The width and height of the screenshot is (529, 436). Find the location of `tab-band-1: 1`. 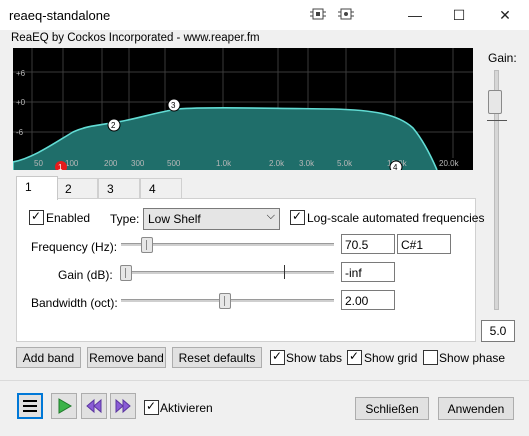

tab-band-1: 1 is located at coordinates (37, 188).